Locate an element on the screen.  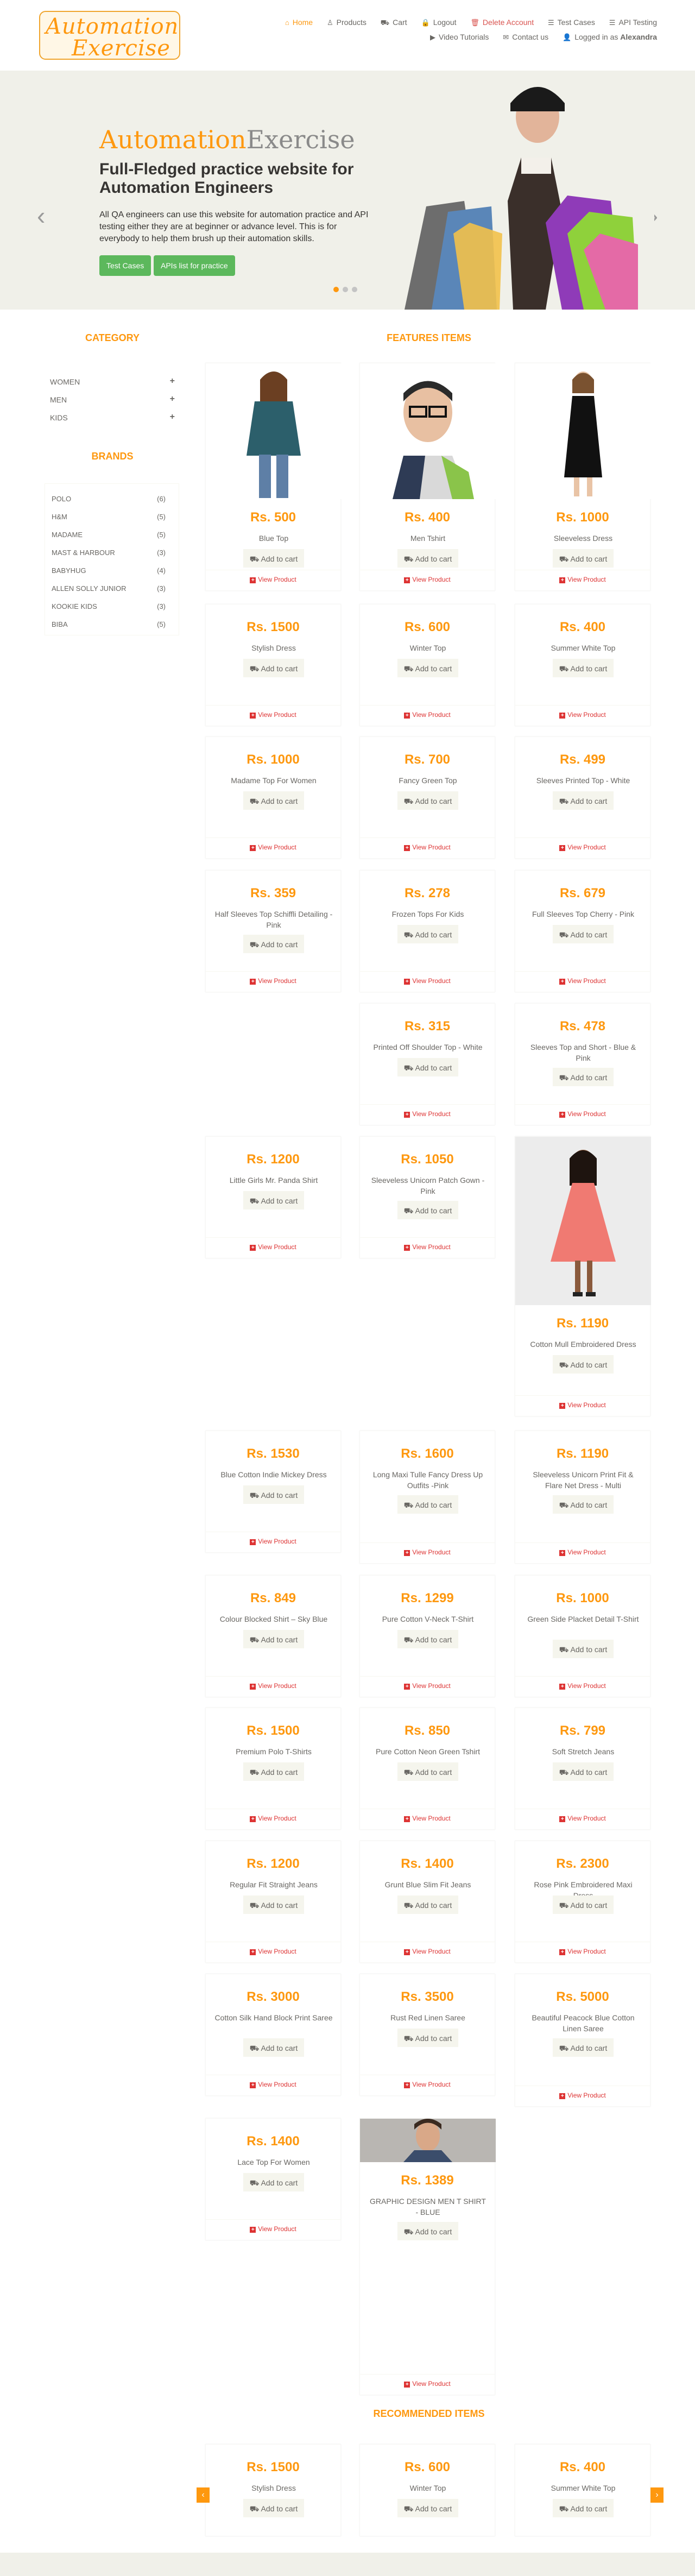
site-logo: Automation Exercise is located at coordinates (109, 36).